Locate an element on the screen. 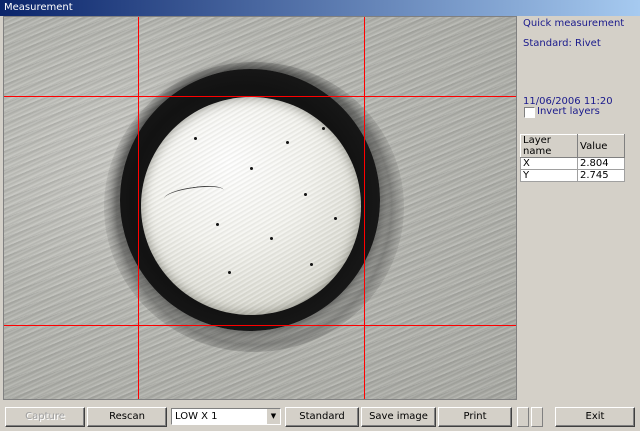 This screenshot has width=640, height=431. chevron-down-icon: ▼ is located at coordinates (273, 416).